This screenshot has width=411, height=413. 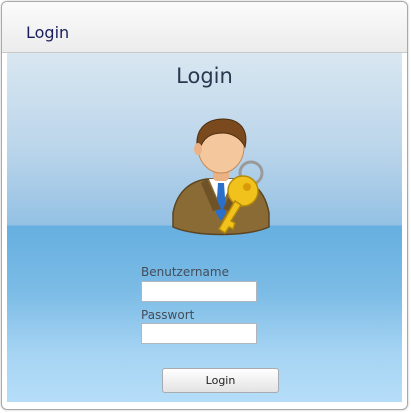 I want to click on dialog-title: Login, so click(x=48, y=32).